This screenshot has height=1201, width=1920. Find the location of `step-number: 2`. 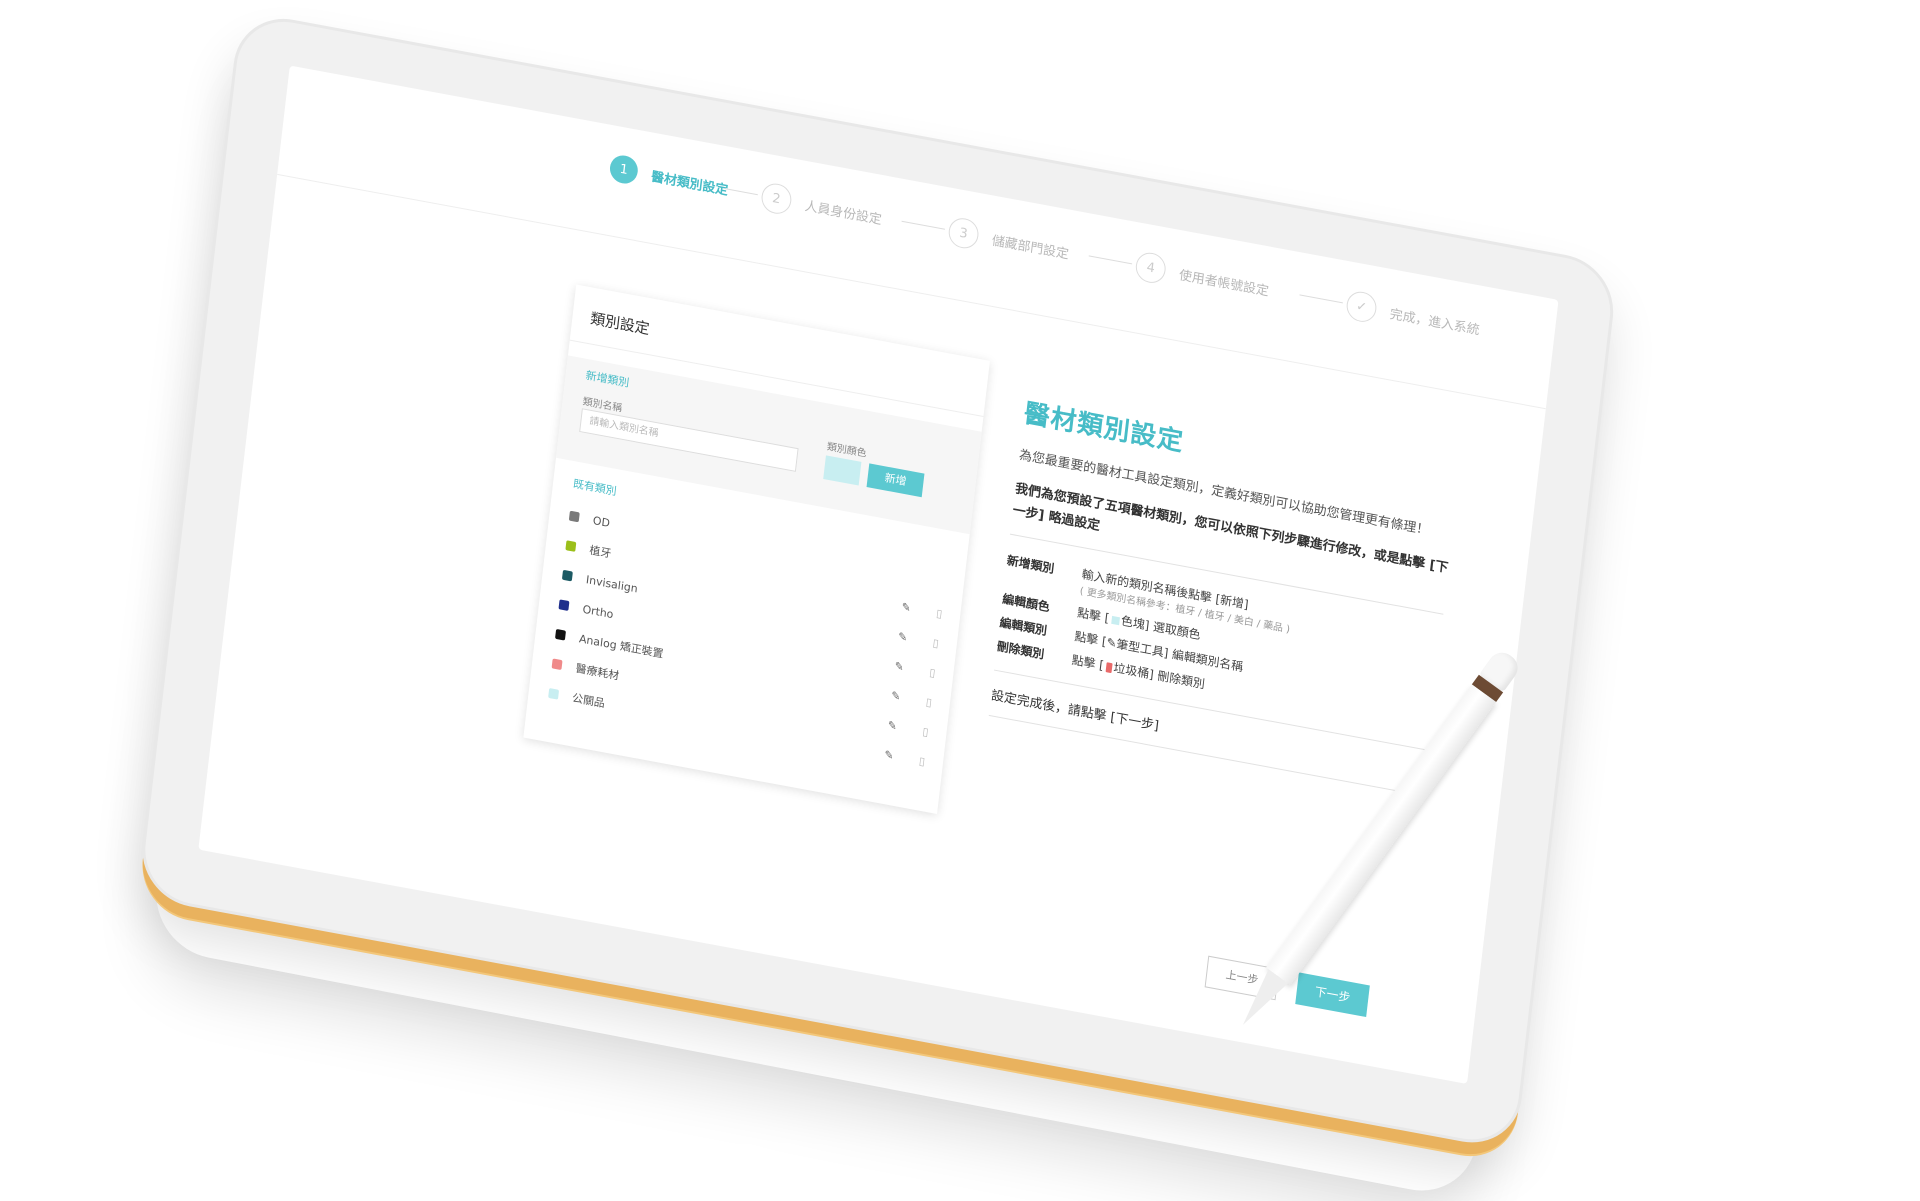

step-number: 2 is located at coordinates (776, 199).